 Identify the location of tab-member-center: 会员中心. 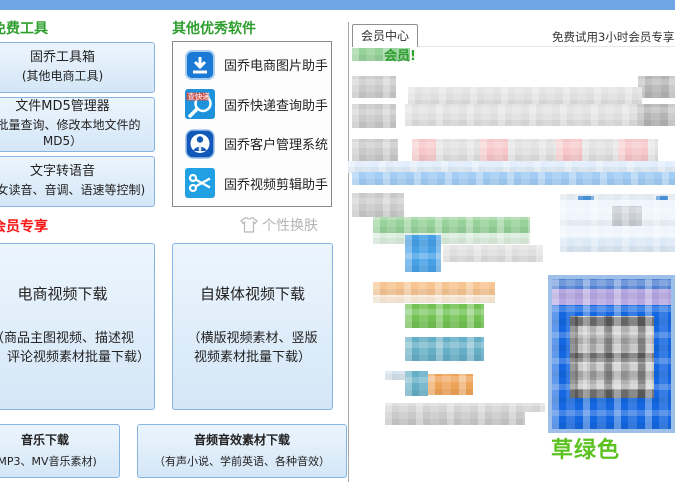
(385, 35).